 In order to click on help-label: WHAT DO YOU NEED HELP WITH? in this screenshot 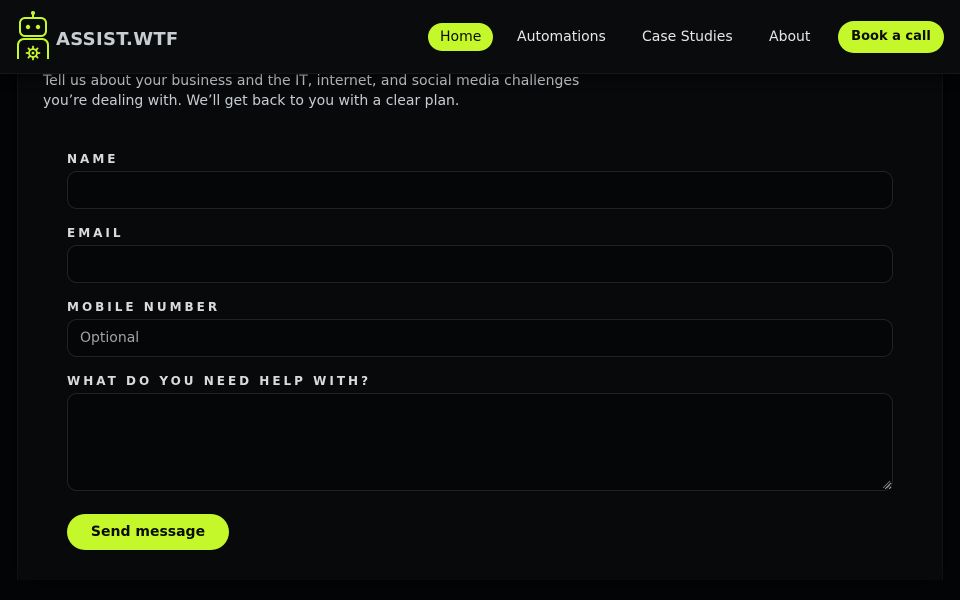, I will do `click(219, 381)`.